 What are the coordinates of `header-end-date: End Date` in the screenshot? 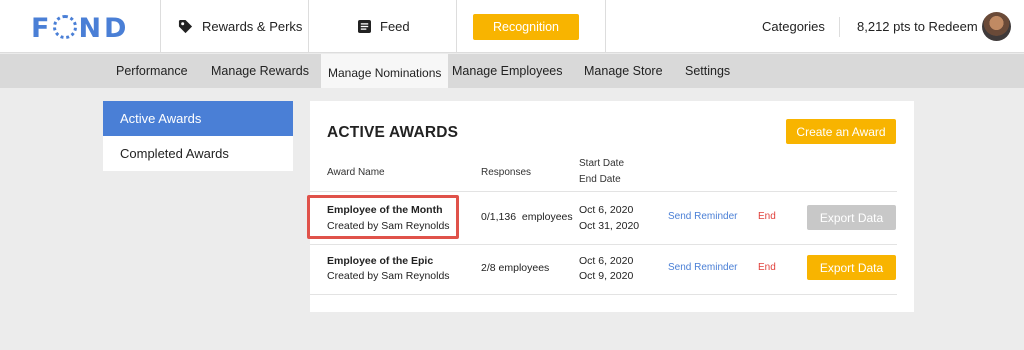 It's located at (600, 179).